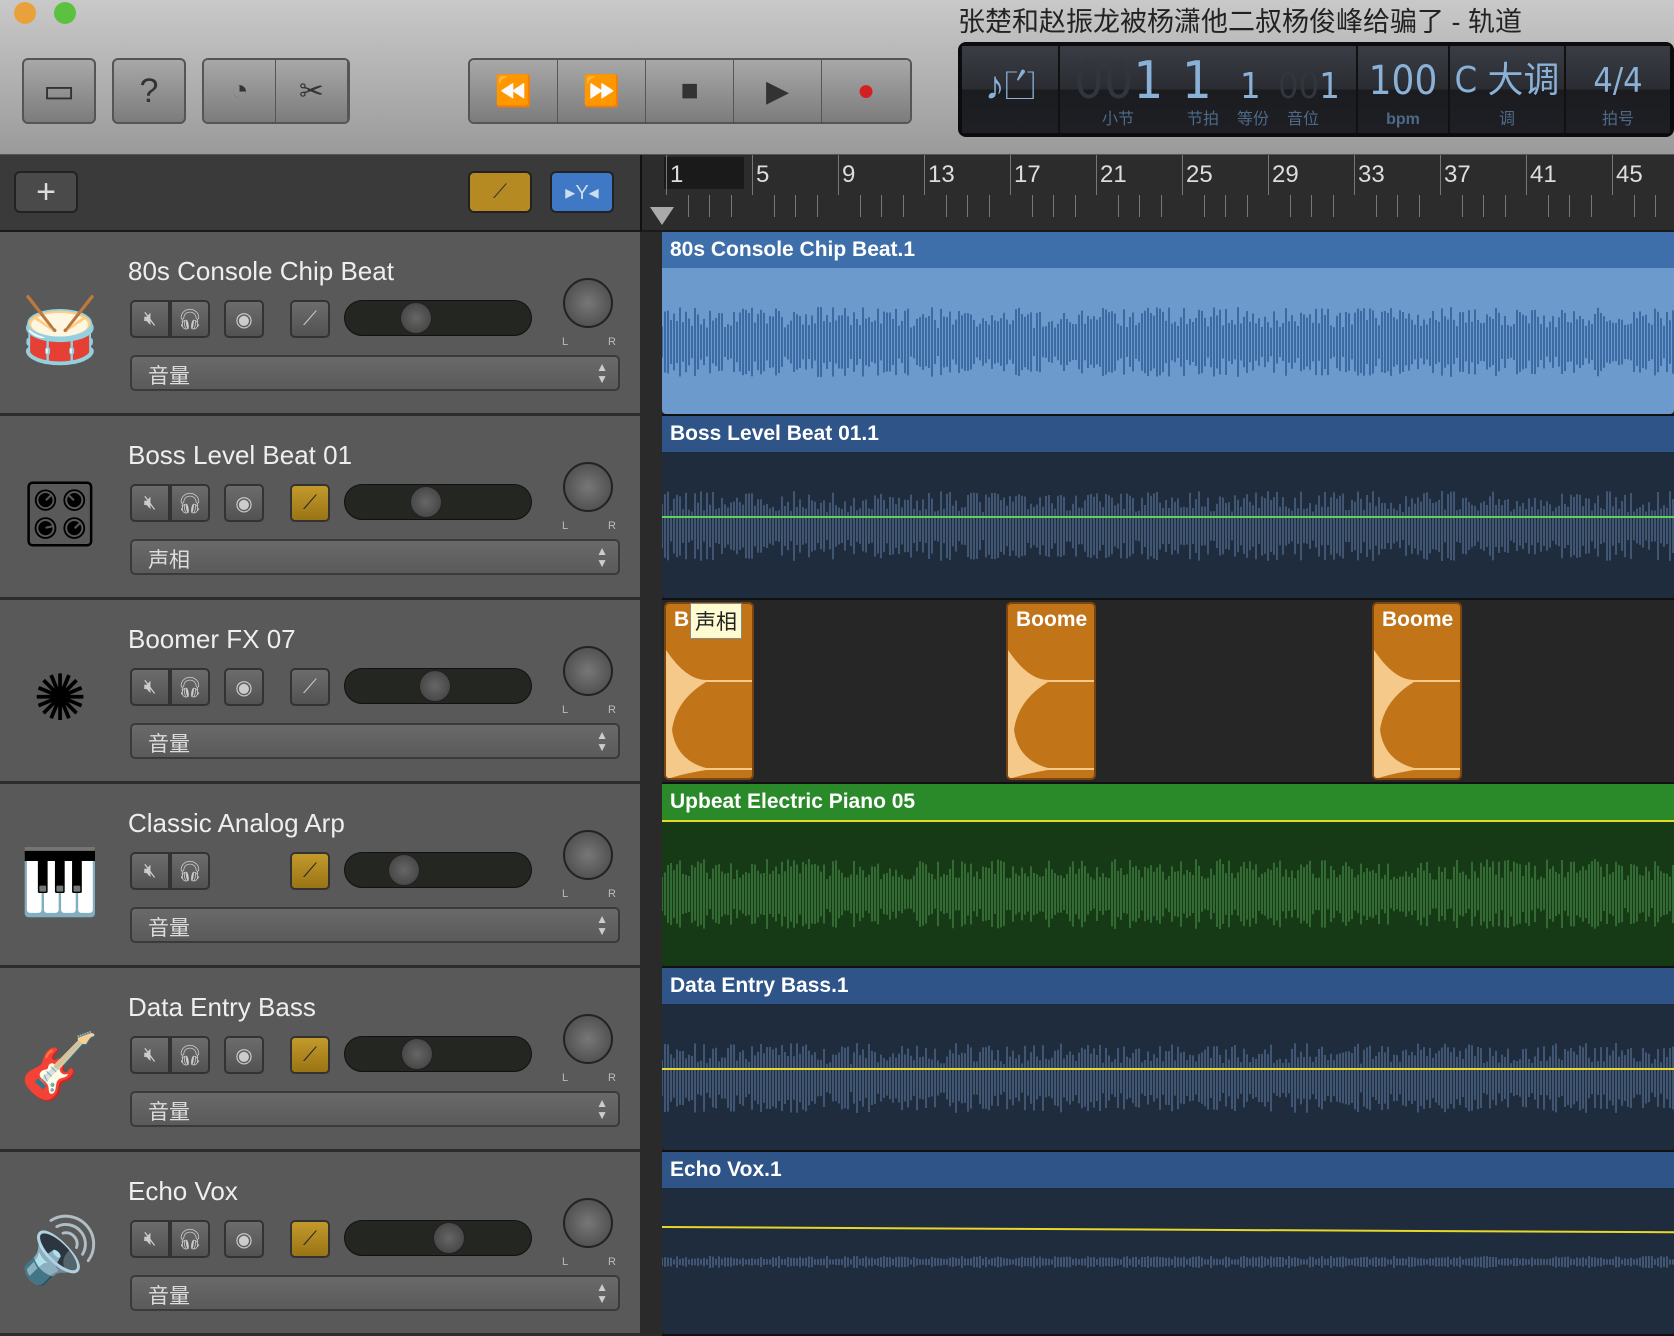 The width and height of the screenshot is (1674, 1336). What do you see at coordinates (222, 1007) in the screenshot?
I see `track-name: Data Entry Bass` at bounding box center [222, 1007].